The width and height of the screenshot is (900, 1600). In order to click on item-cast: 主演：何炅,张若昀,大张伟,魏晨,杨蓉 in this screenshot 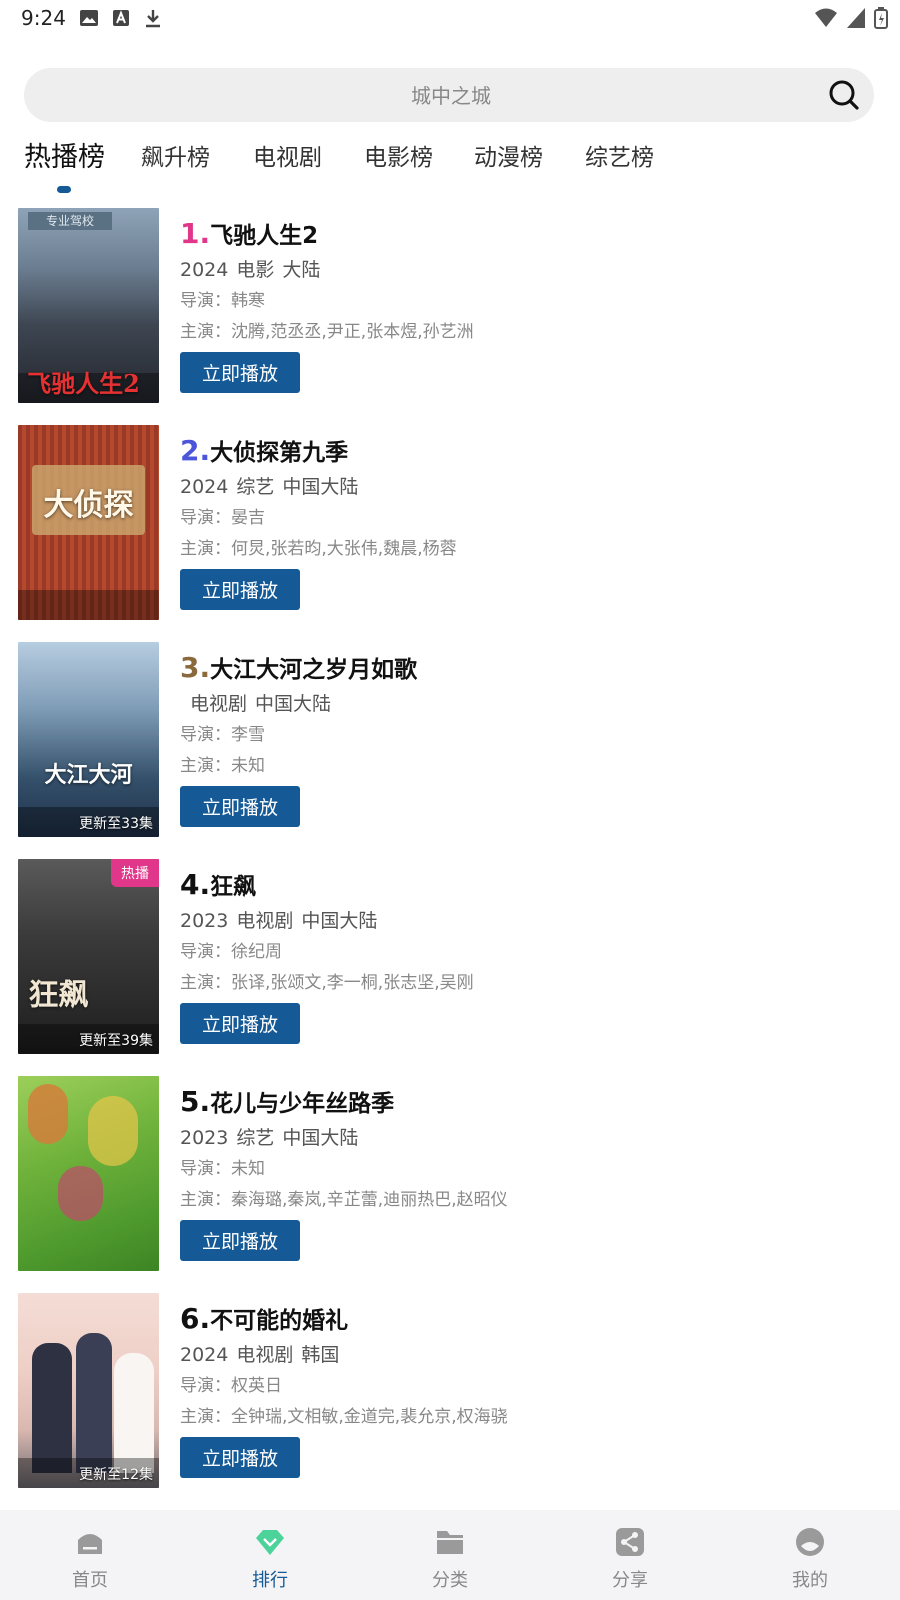, I will do `click(530, 549)`.